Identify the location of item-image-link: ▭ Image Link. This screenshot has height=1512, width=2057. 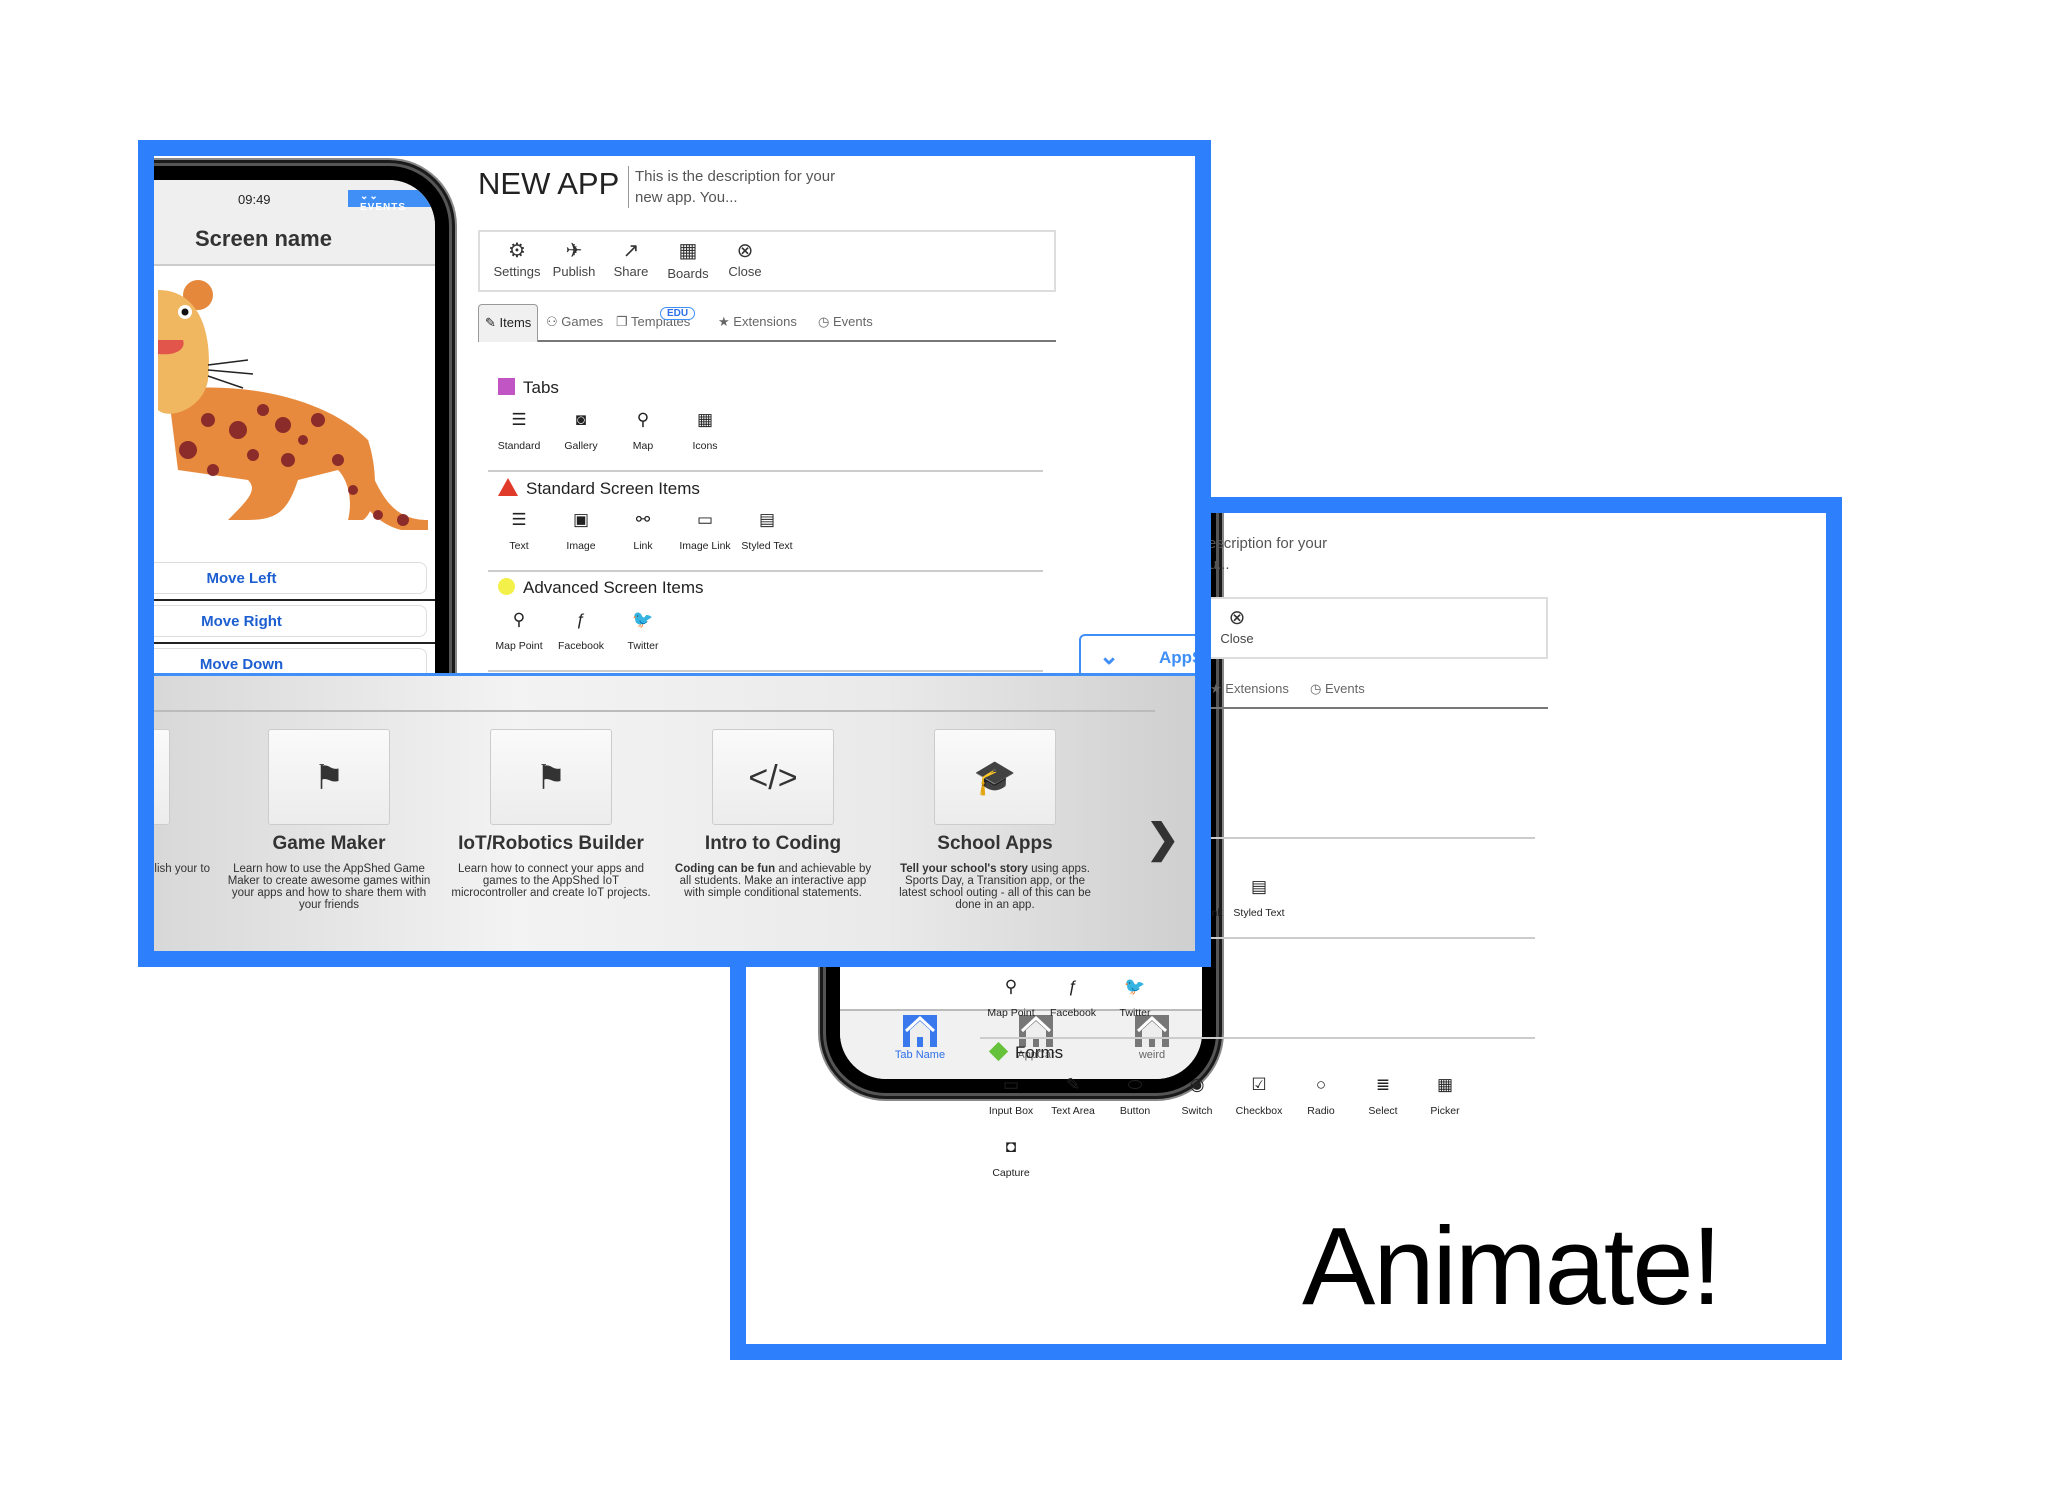
(705, 529).